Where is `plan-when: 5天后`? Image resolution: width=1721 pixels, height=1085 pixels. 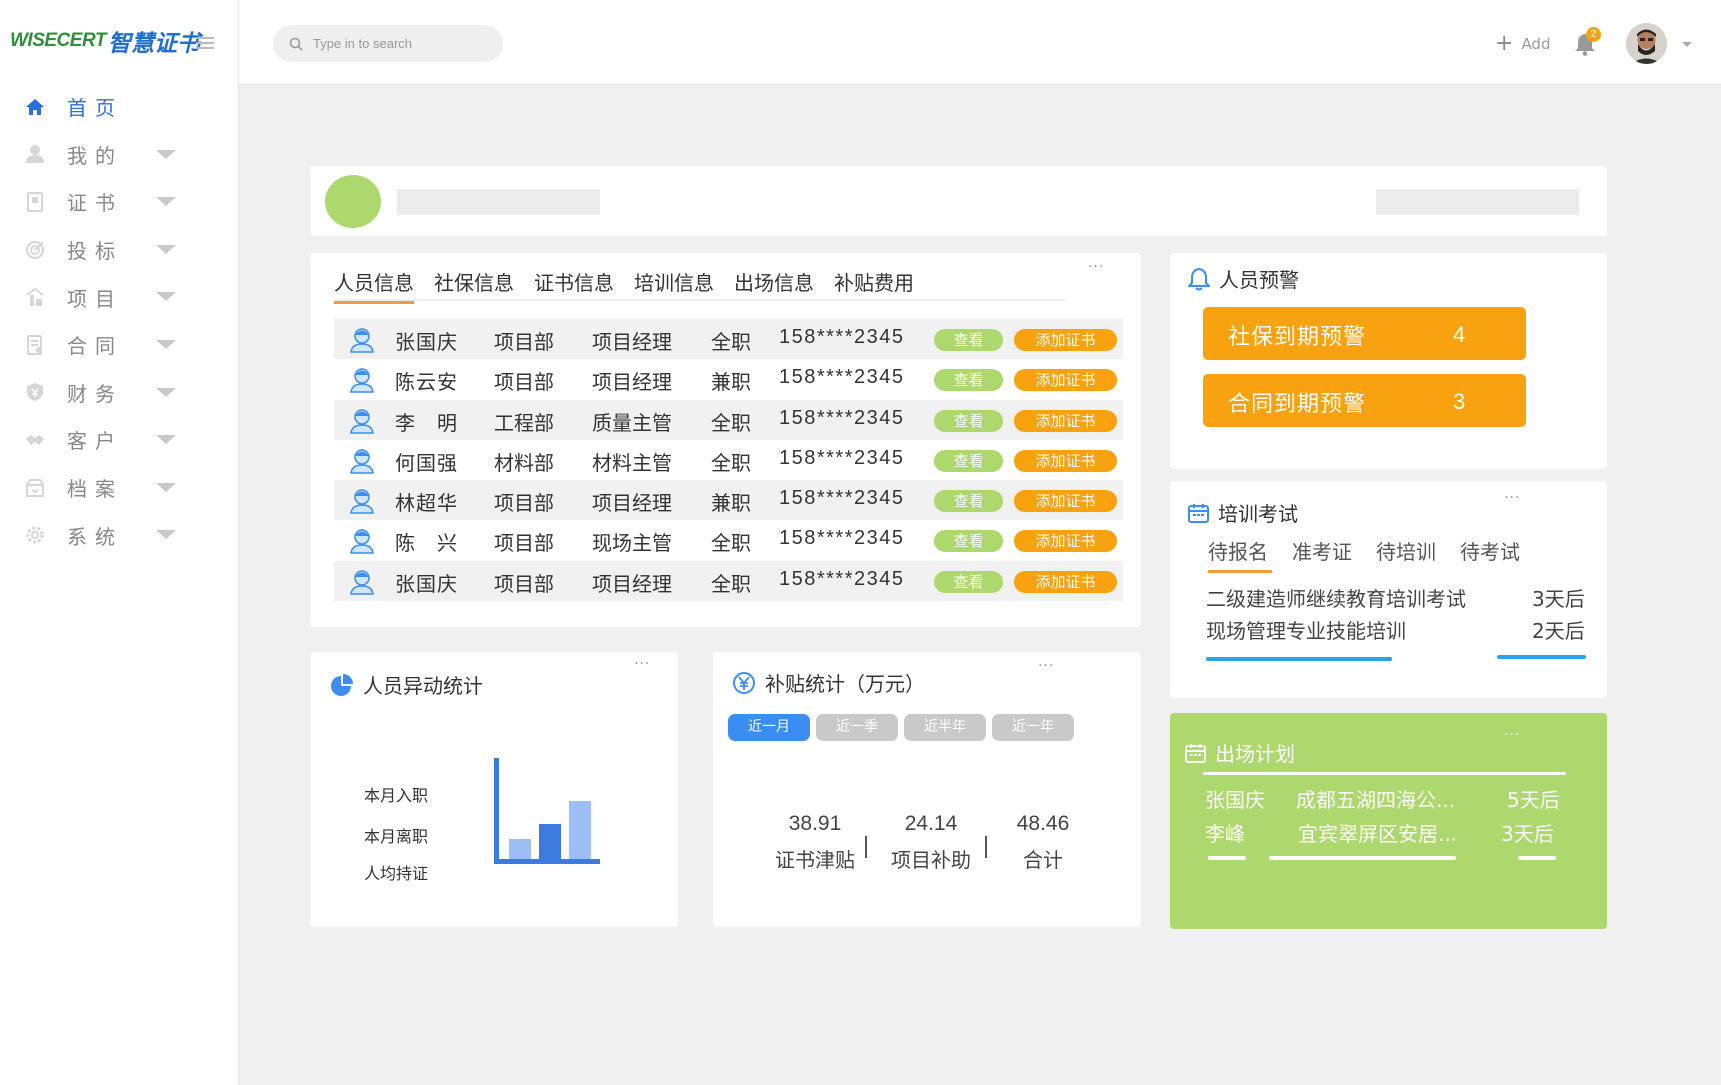 plan-when: 5天后 is located at coordinates (1533, 800).